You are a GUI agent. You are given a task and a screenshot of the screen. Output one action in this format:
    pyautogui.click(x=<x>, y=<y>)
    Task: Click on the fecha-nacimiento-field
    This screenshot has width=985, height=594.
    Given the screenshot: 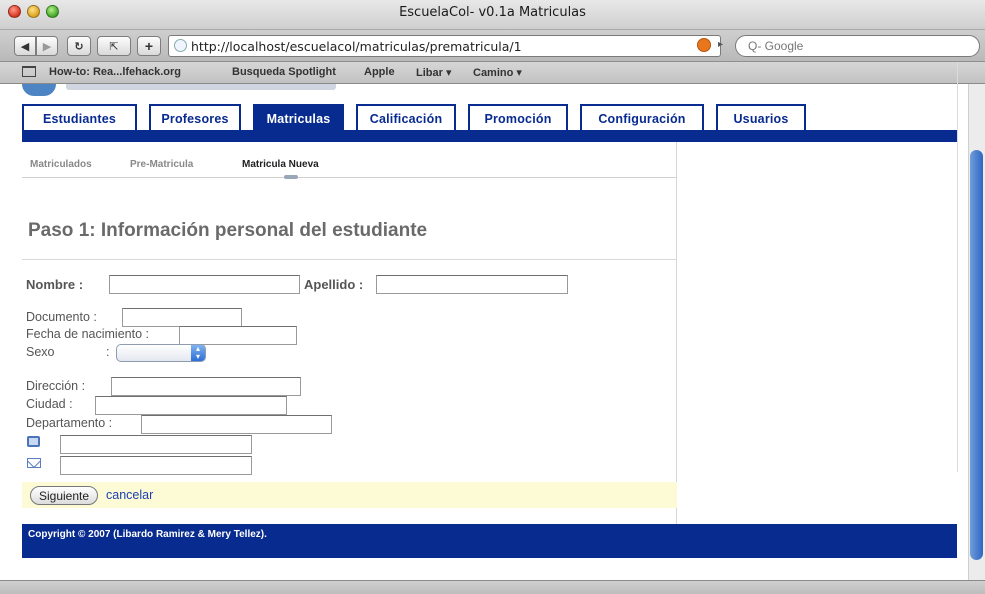 What is the action you would take?
    pyautogui.click(x=238, y=335)
    